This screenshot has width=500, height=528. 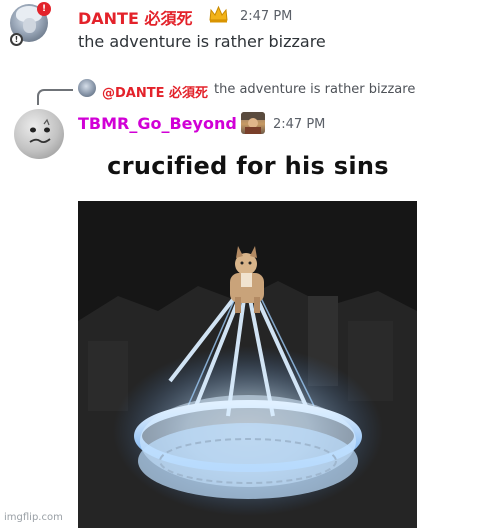 What do you see at coordinates (155, 91) in the screenshot?
I see `reply-mention: @DANTE 必須死` at bounding box center [155, 91].